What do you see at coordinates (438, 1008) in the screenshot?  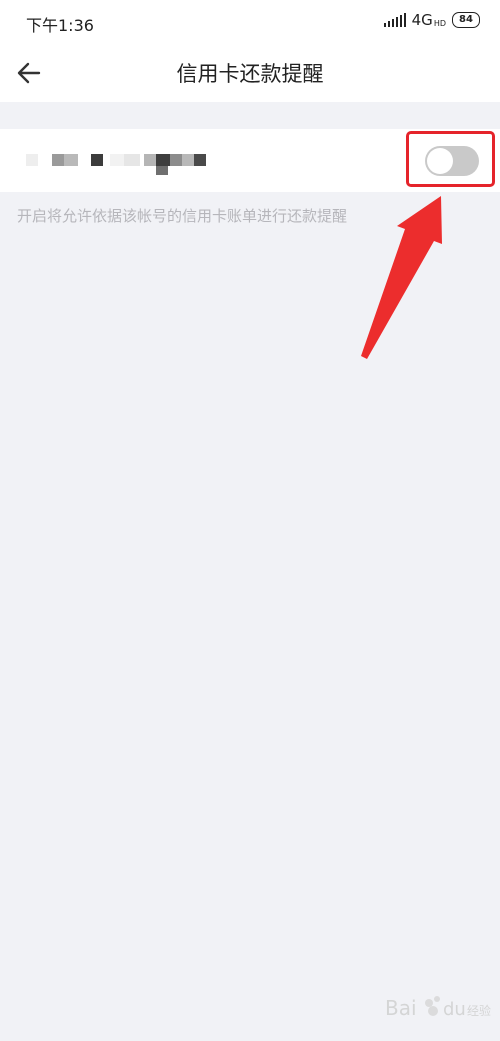 I see `baidu-jingyan-watermark: Bai du 经验` at bounding box center [438, 1008].